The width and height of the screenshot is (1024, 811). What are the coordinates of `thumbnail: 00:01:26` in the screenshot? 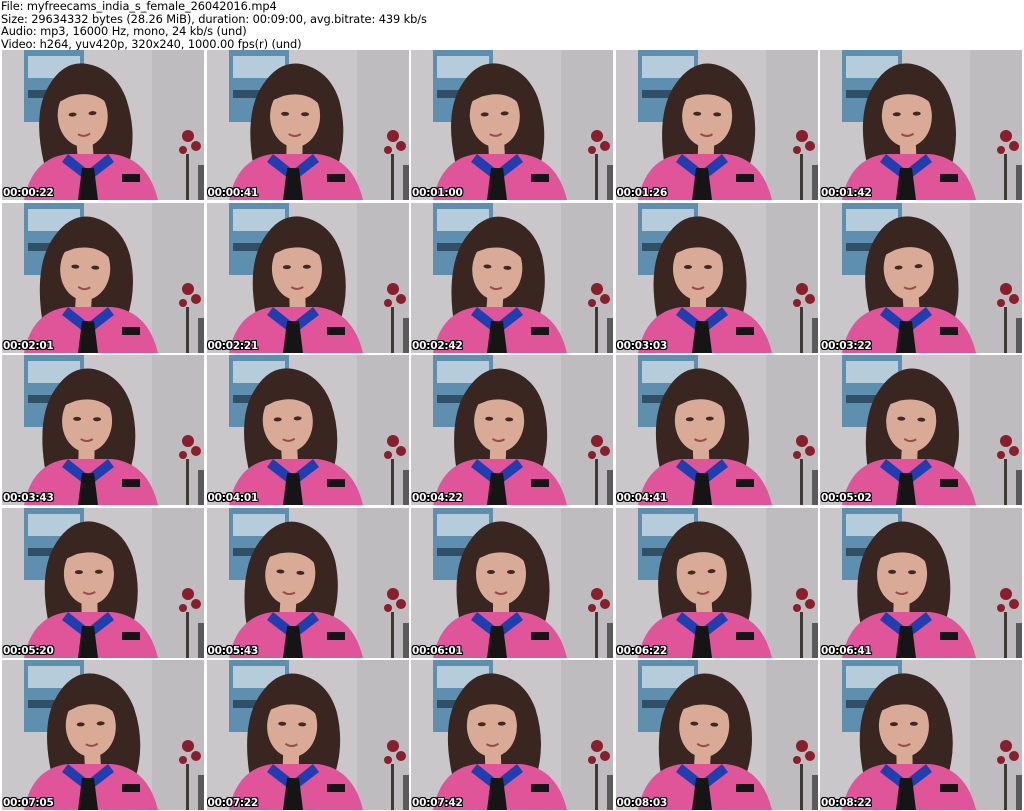 It's located at (716, 125).